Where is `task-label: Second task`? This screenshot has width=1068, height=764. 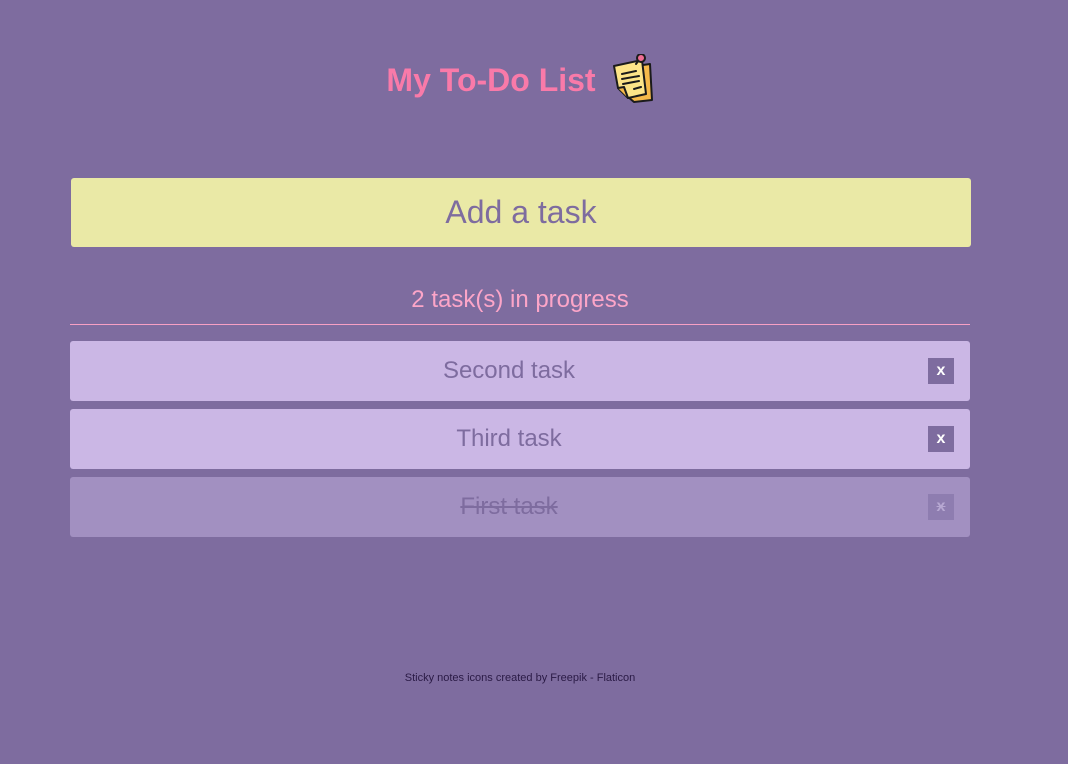 task-label: Second task is located at coordinates (509, 370).